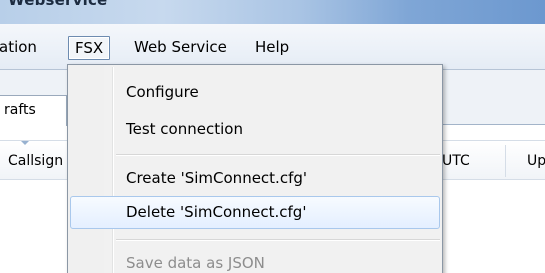 The height and width of the screenshot is (273, 545). I want to click on menu-web-service: Web Service, so click(180, 48).